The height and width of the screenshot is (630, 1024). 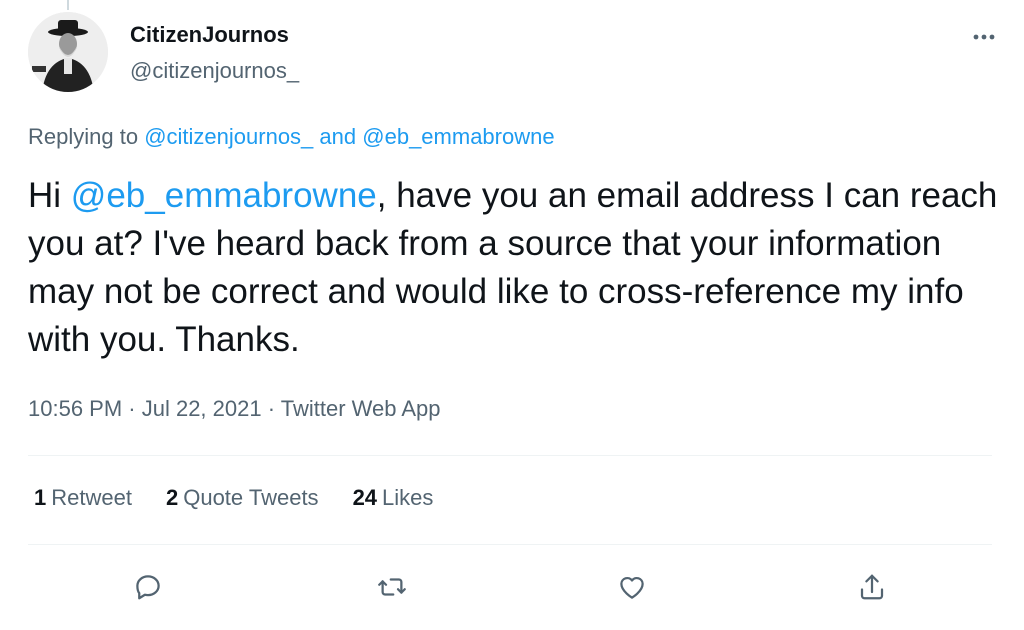 I want to click on quotes-count: 2, so click(x=172, y=497).